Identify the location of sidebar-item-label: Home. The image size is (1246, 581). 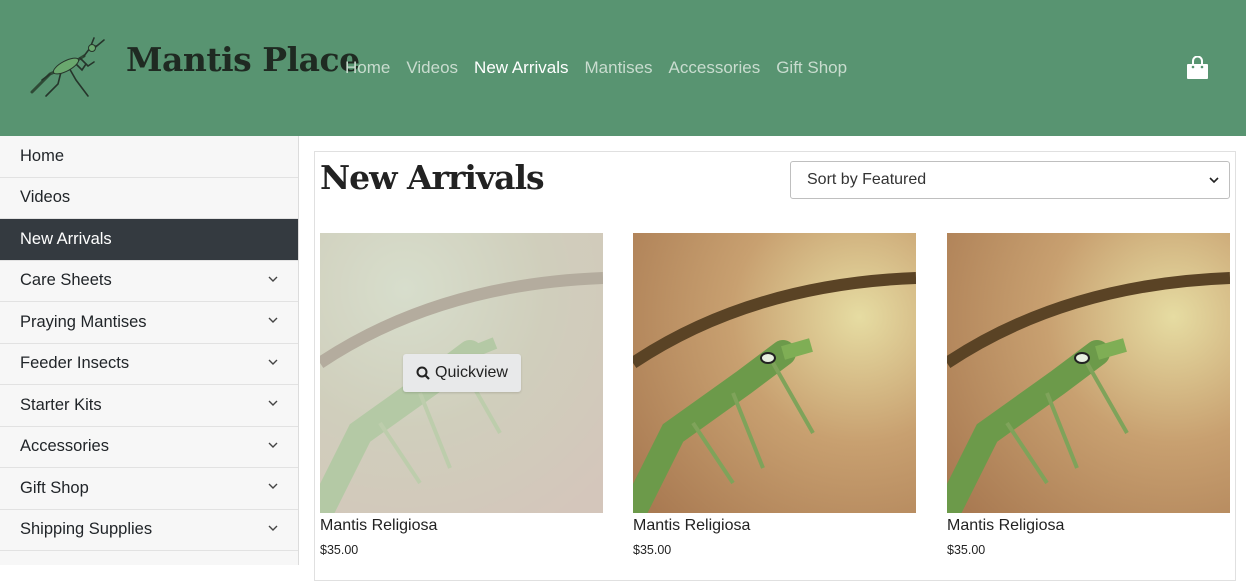
(42, 155).